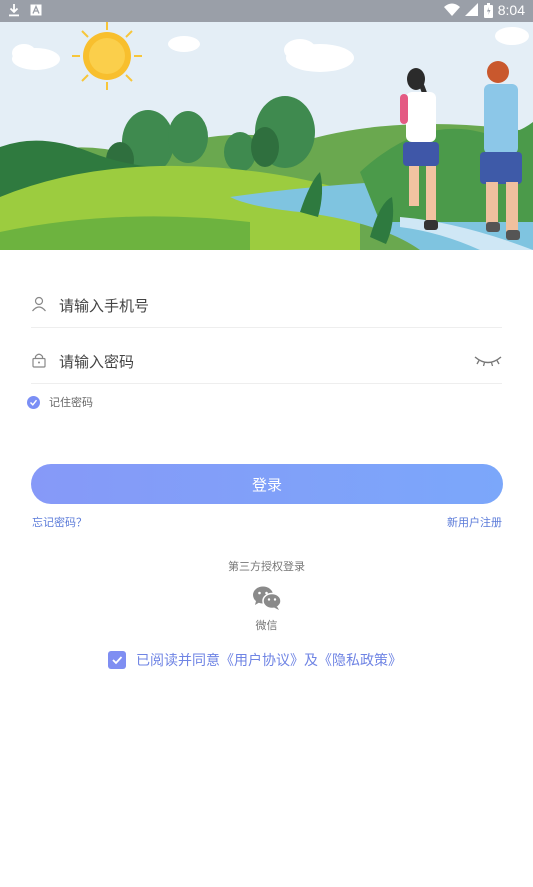 The image size is (533, 887). I want to click on user-agreement-link: 《用户协议》, so click(262, 661).